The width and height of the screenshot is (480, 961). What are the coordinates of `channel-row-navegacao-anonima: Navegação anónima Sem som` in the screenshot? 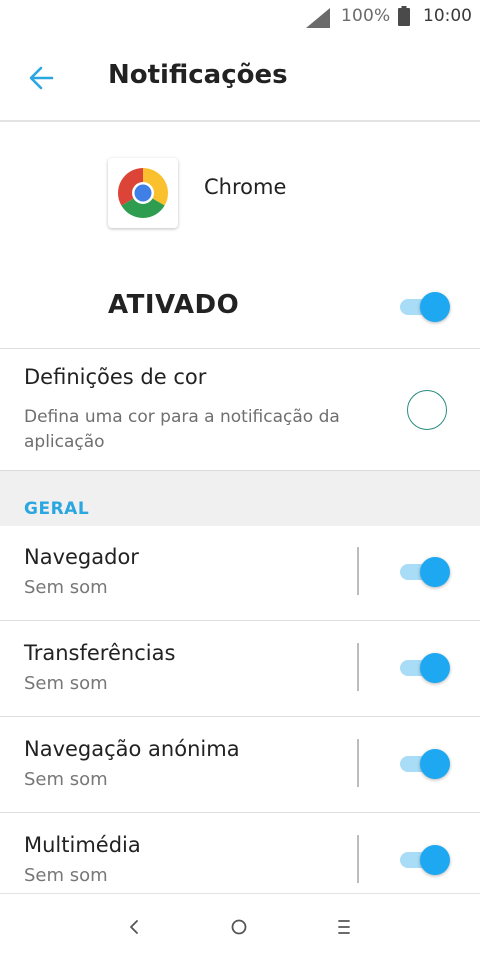 It's located at (240, 765).